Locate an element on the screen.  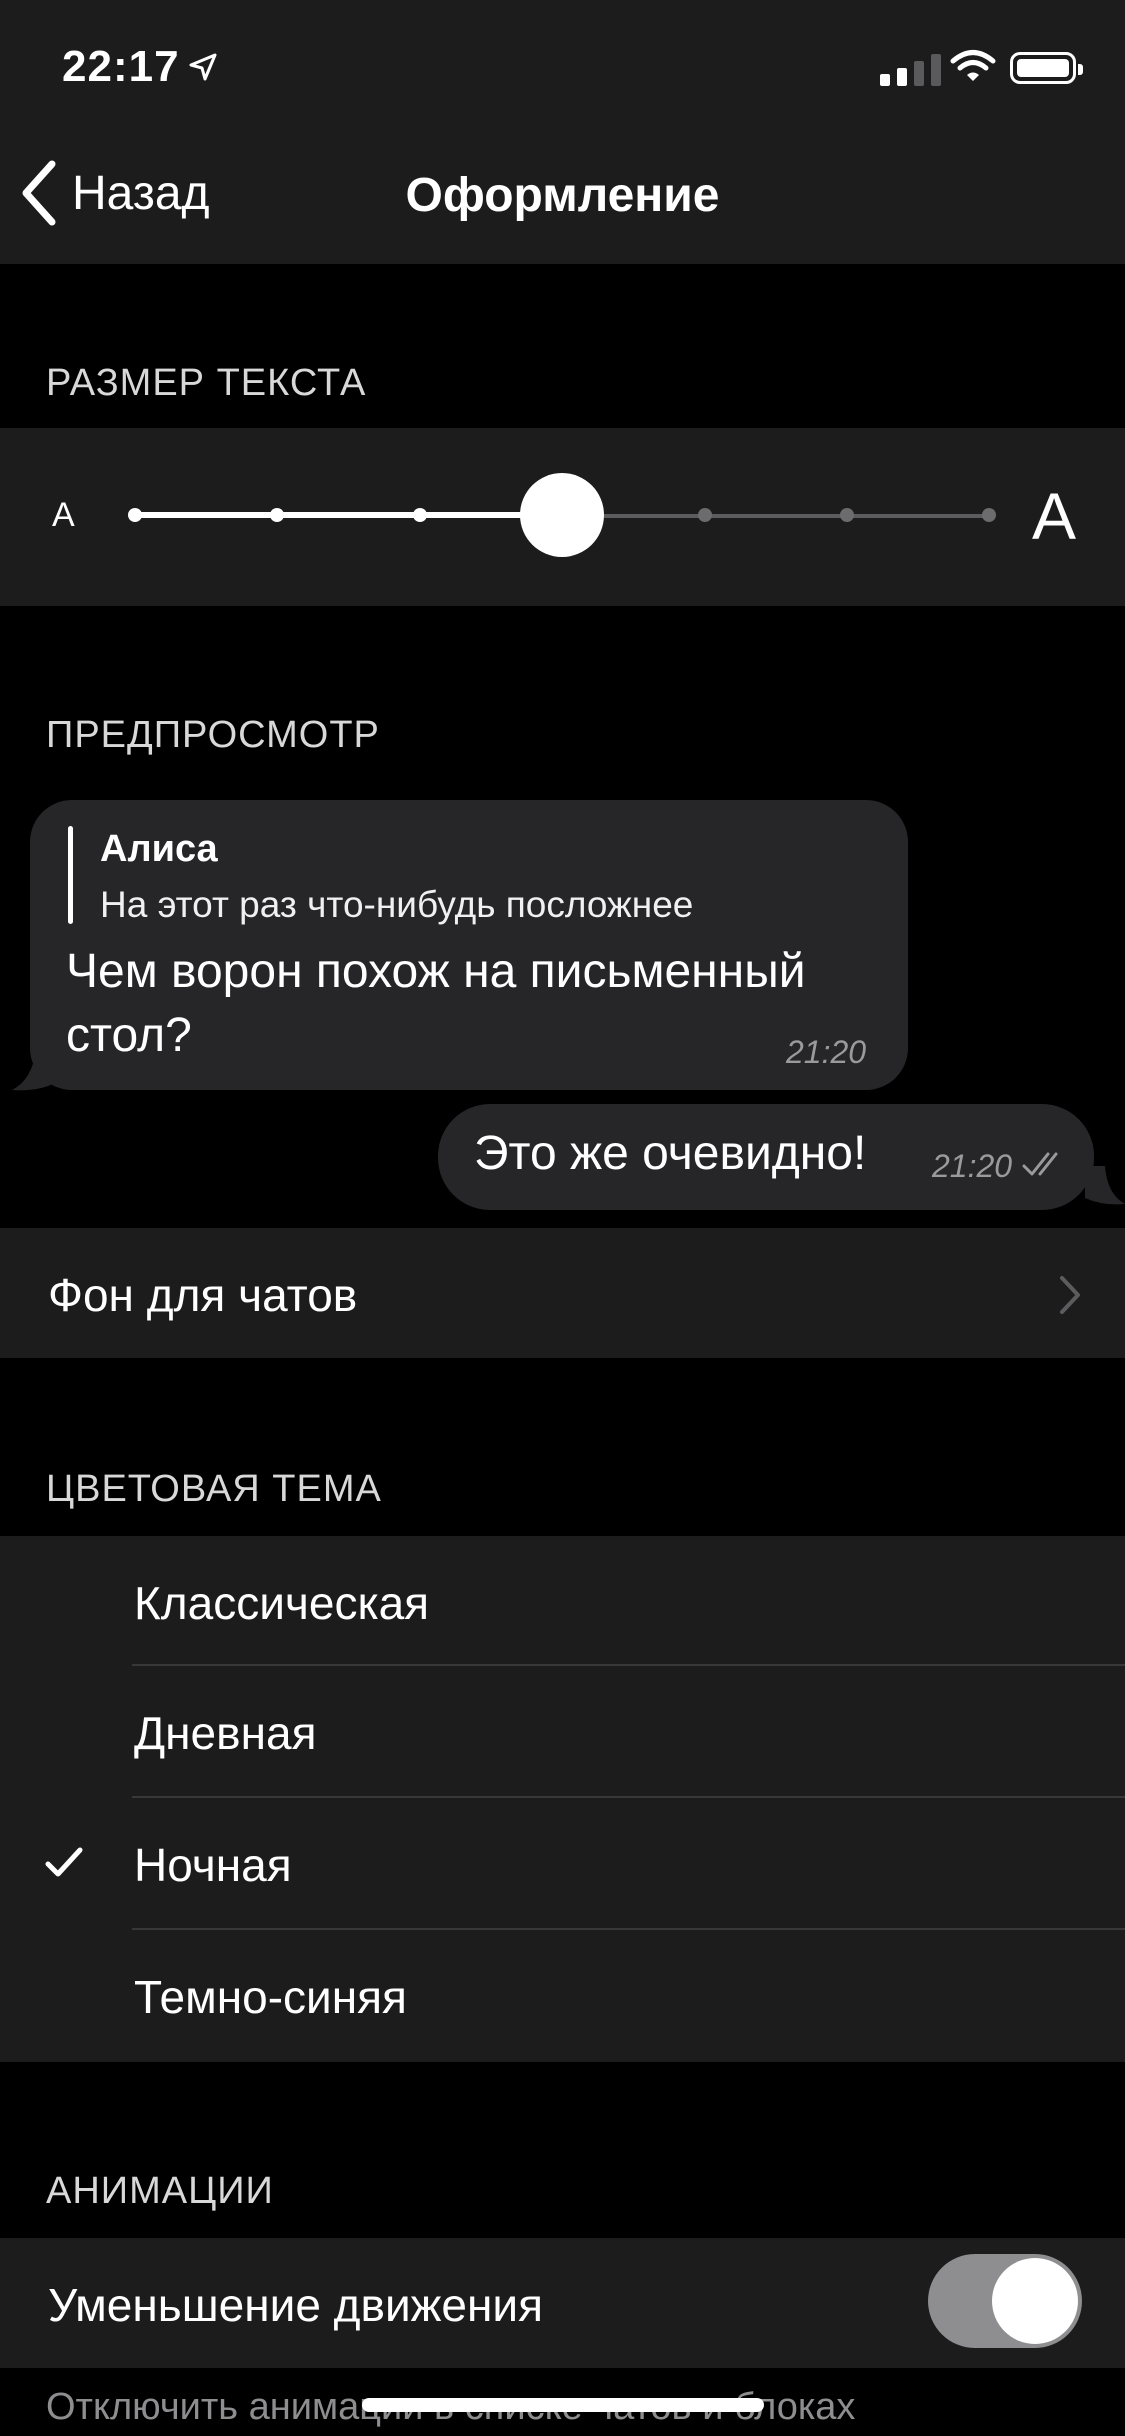
double-check-icon is located at coordinates (1040, 1164).